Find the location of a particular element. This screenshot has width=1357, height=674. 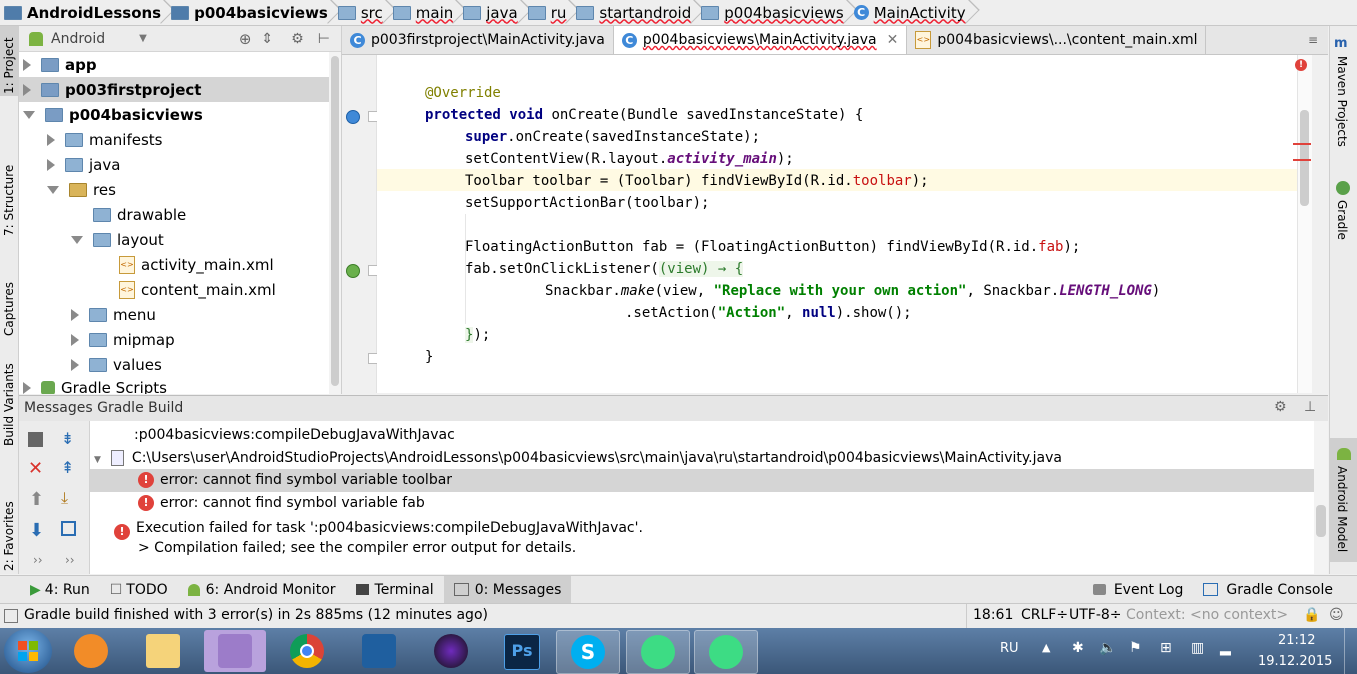

gradle-console-tool: Gradle Console is located at coordinates (1275, 589).